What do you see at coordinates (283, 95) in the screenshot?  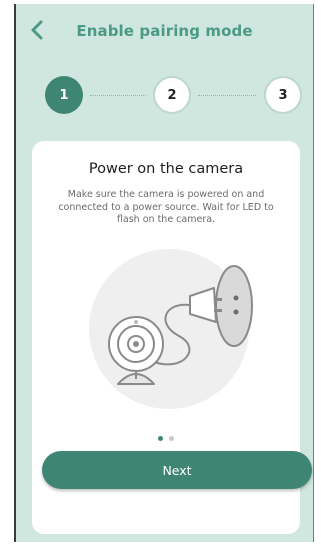 I see `step-3: 3` at bounding box center [283, 95].